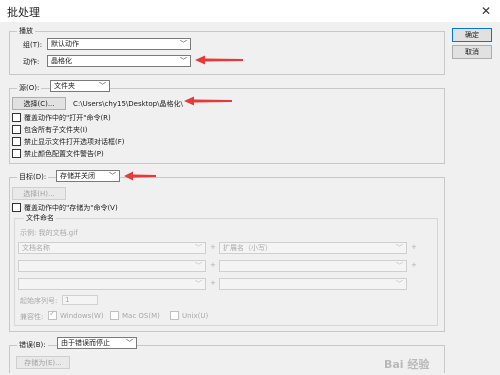  Describe the element at coordinates (82, 316) in the screenshot. I see `windows-label: Windows(W)` at that location.